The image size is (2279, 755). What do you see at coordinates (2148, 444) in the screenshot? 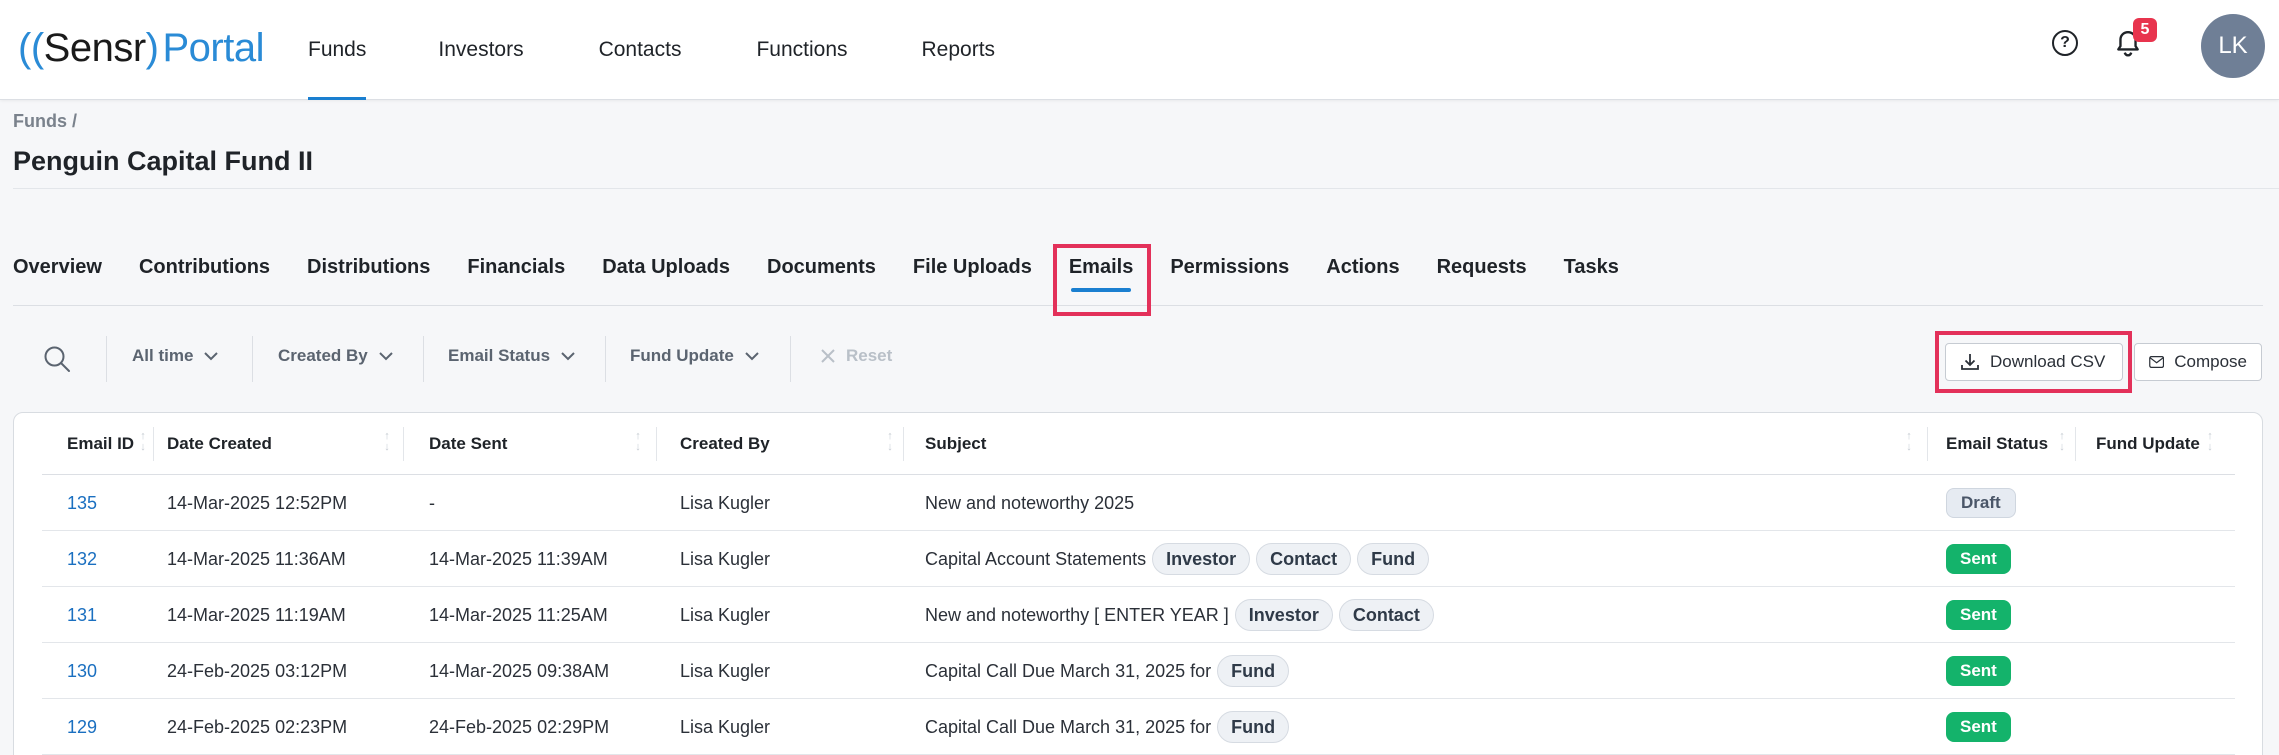
I see `column-header-fund-update: Fund Update` at bounding box center [2148, 444].